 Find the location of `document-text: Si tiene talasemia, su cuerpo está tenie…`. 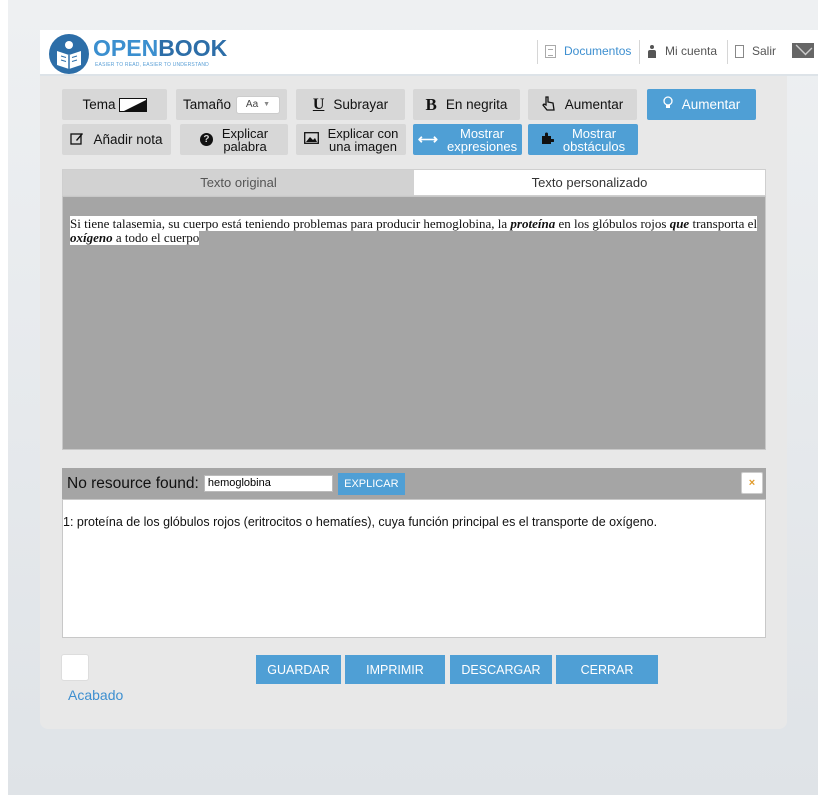

document-text: Si tiene talasemia, su cuerpo está tenie… is located at coordinates (414, 230).